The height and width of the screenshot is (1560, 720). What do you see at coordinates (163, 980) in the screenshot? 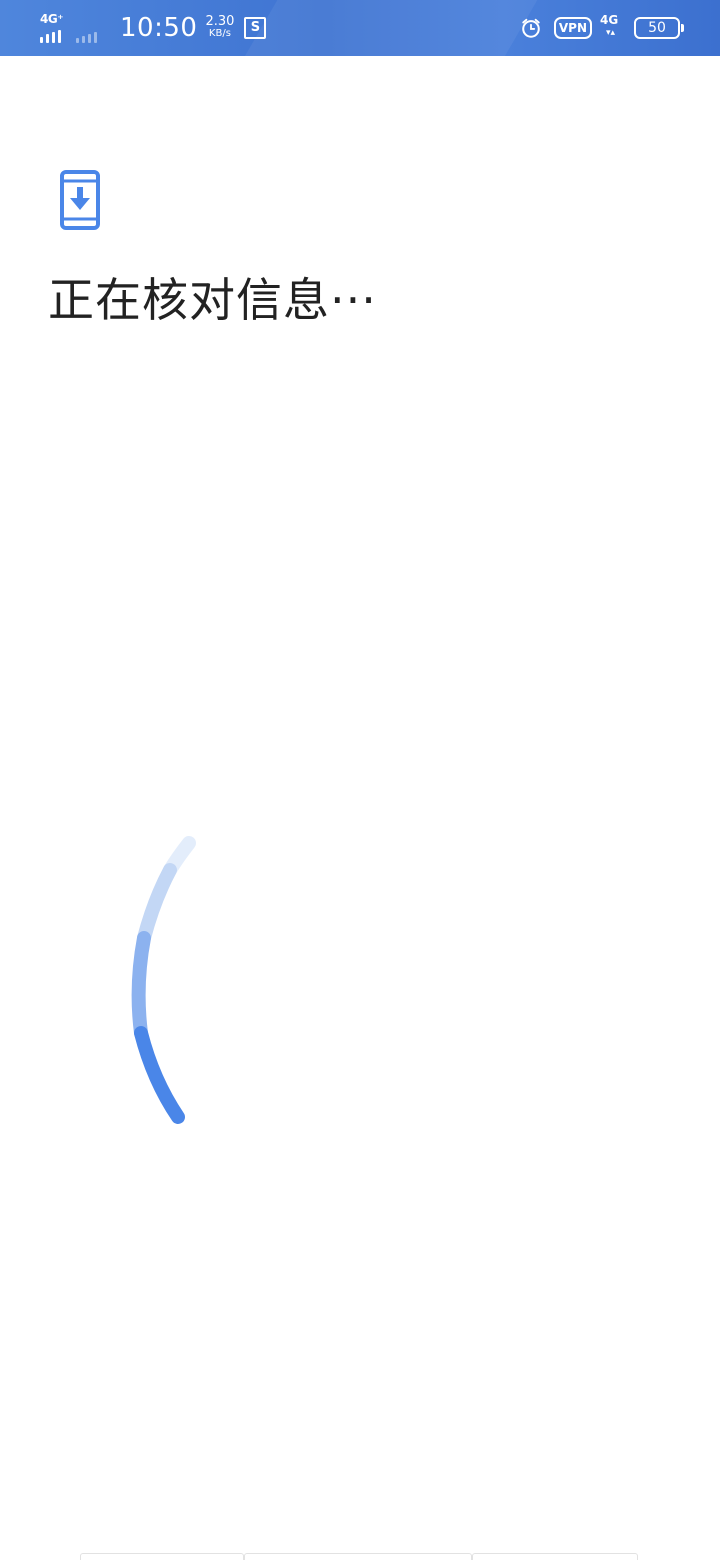
I see `loading-spinner` at bounding box center [163, 980].